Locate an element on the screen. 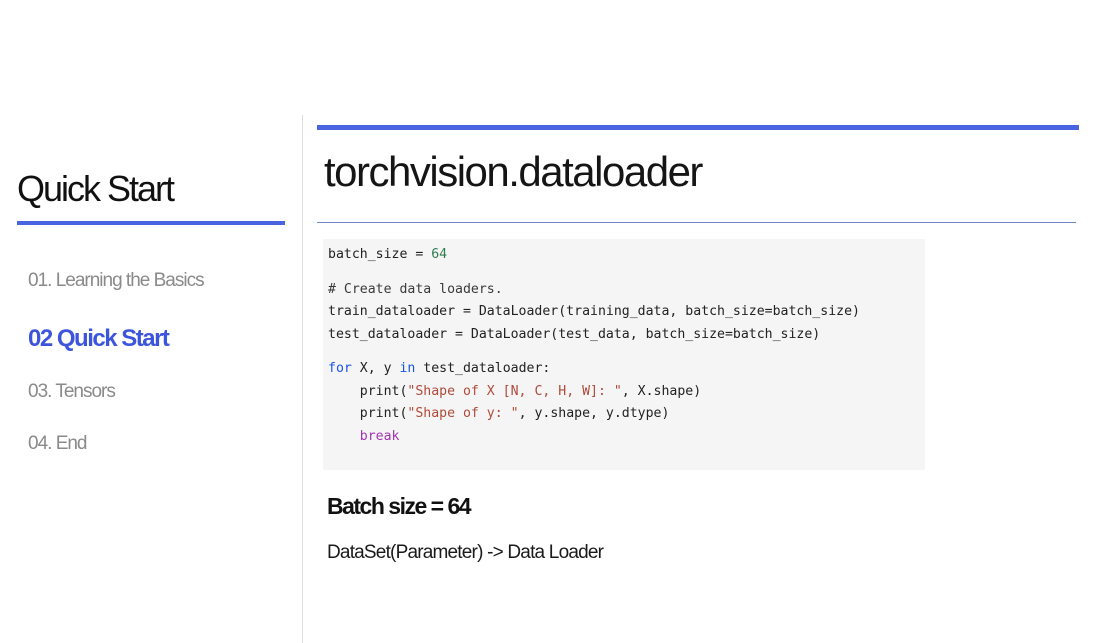  body-text: DataSet(Parameter) -> Data Loader is located at coordinates (465, 552).